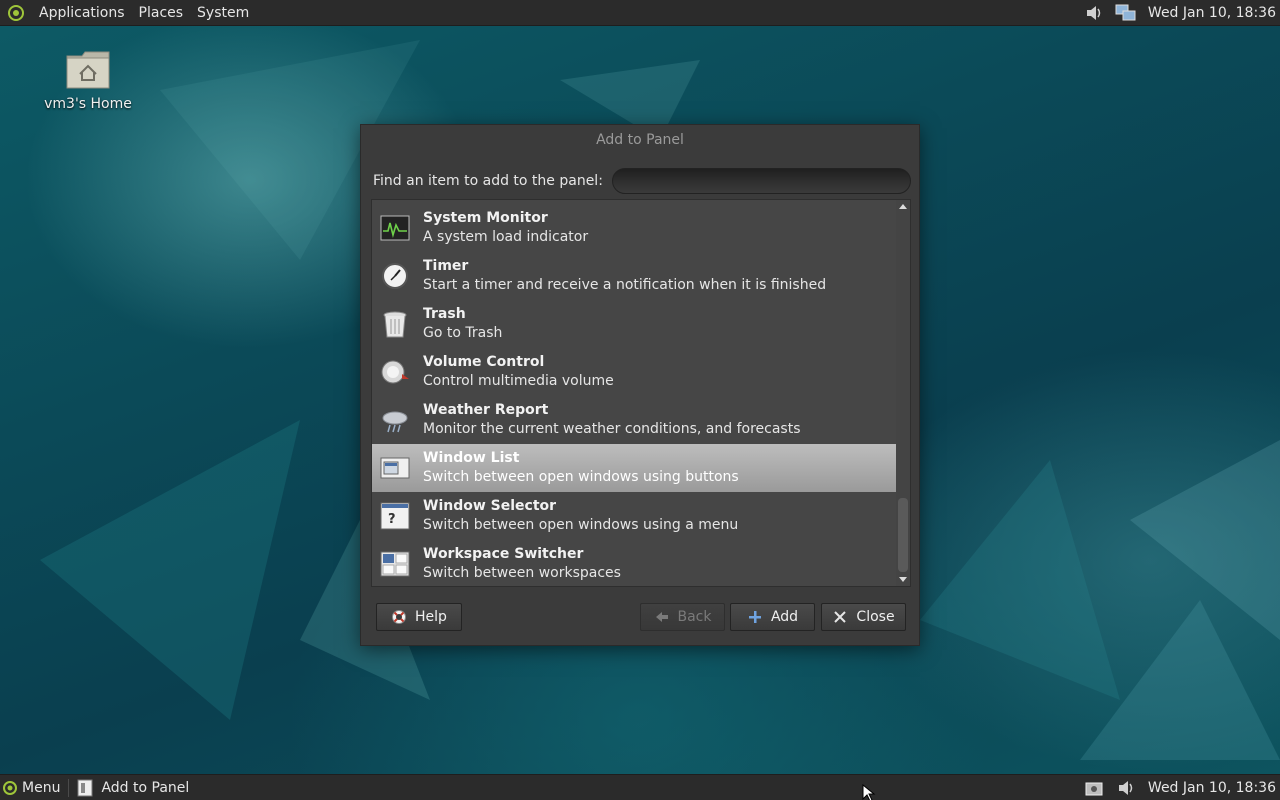  Describe the element at coordinates (1212, 13) in the screenshot. I see `top-clock: Wed Jan 10, 18:36` at that location.